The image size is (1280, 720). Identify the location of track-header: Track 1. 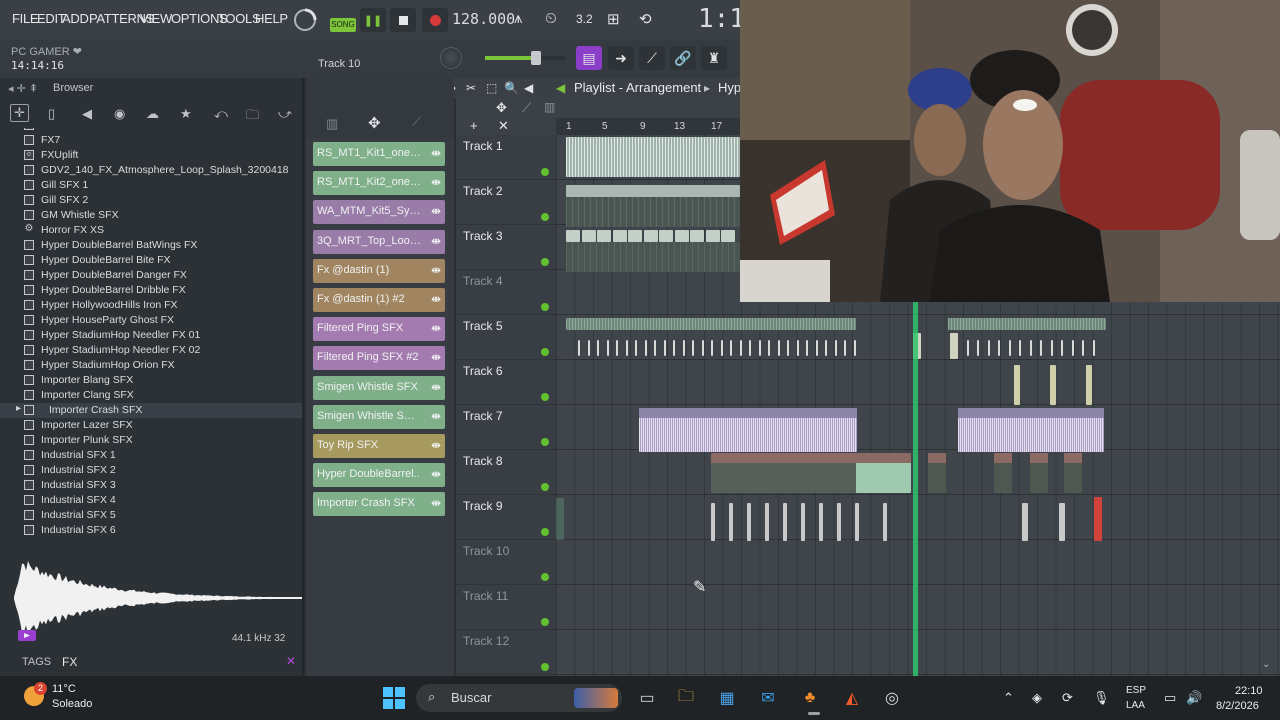
(506, 157).